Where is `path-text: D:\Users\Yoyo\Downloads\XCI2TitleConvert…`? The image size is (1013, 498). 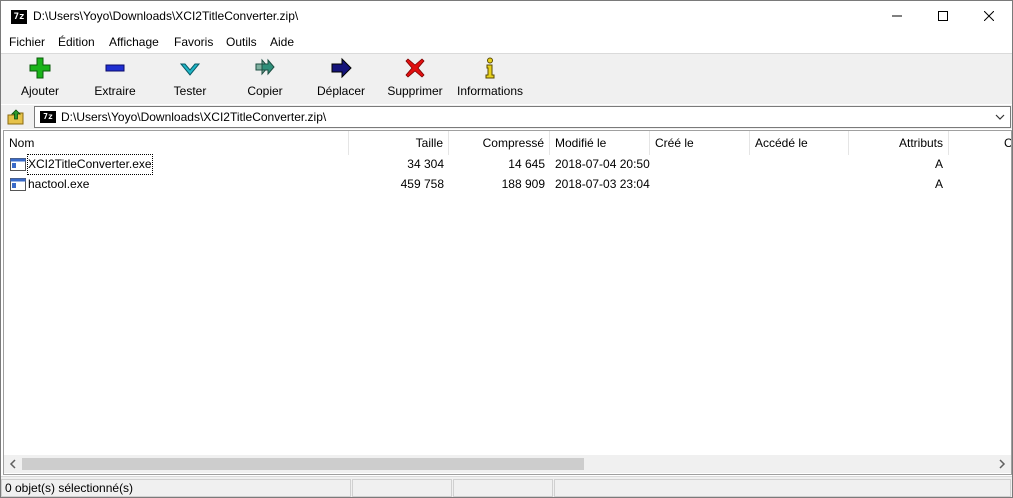
path-text: D:\Users\Yoyo\Downloads\XCI2TitleConvert… is located at coordinates (194, 117).